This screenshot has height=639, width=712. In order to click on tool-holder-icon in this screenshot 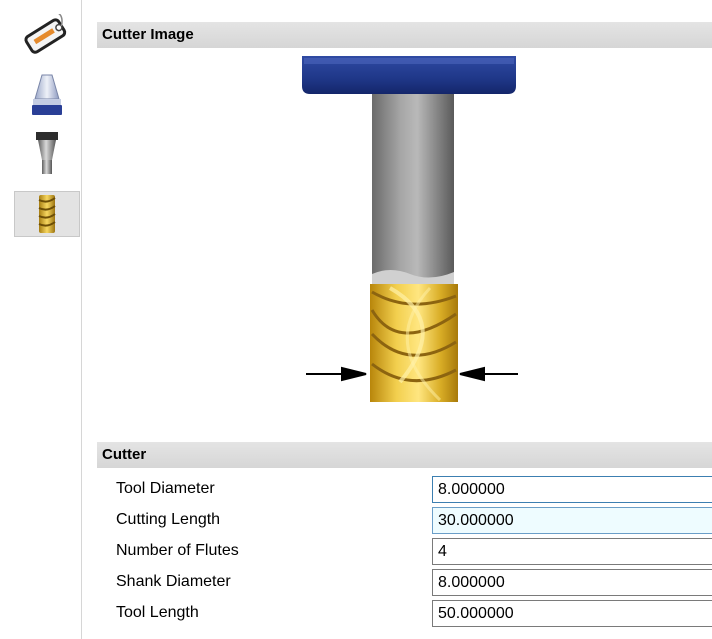, I will do `click(47, 94)`.